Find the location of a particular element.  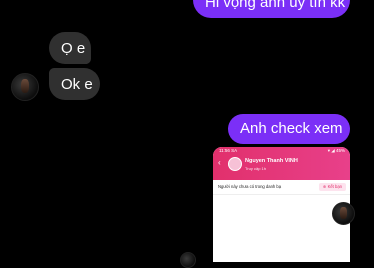

stranger-notice-text: Người này chưa có trong danh bạ is located at coordinates (250, 186).